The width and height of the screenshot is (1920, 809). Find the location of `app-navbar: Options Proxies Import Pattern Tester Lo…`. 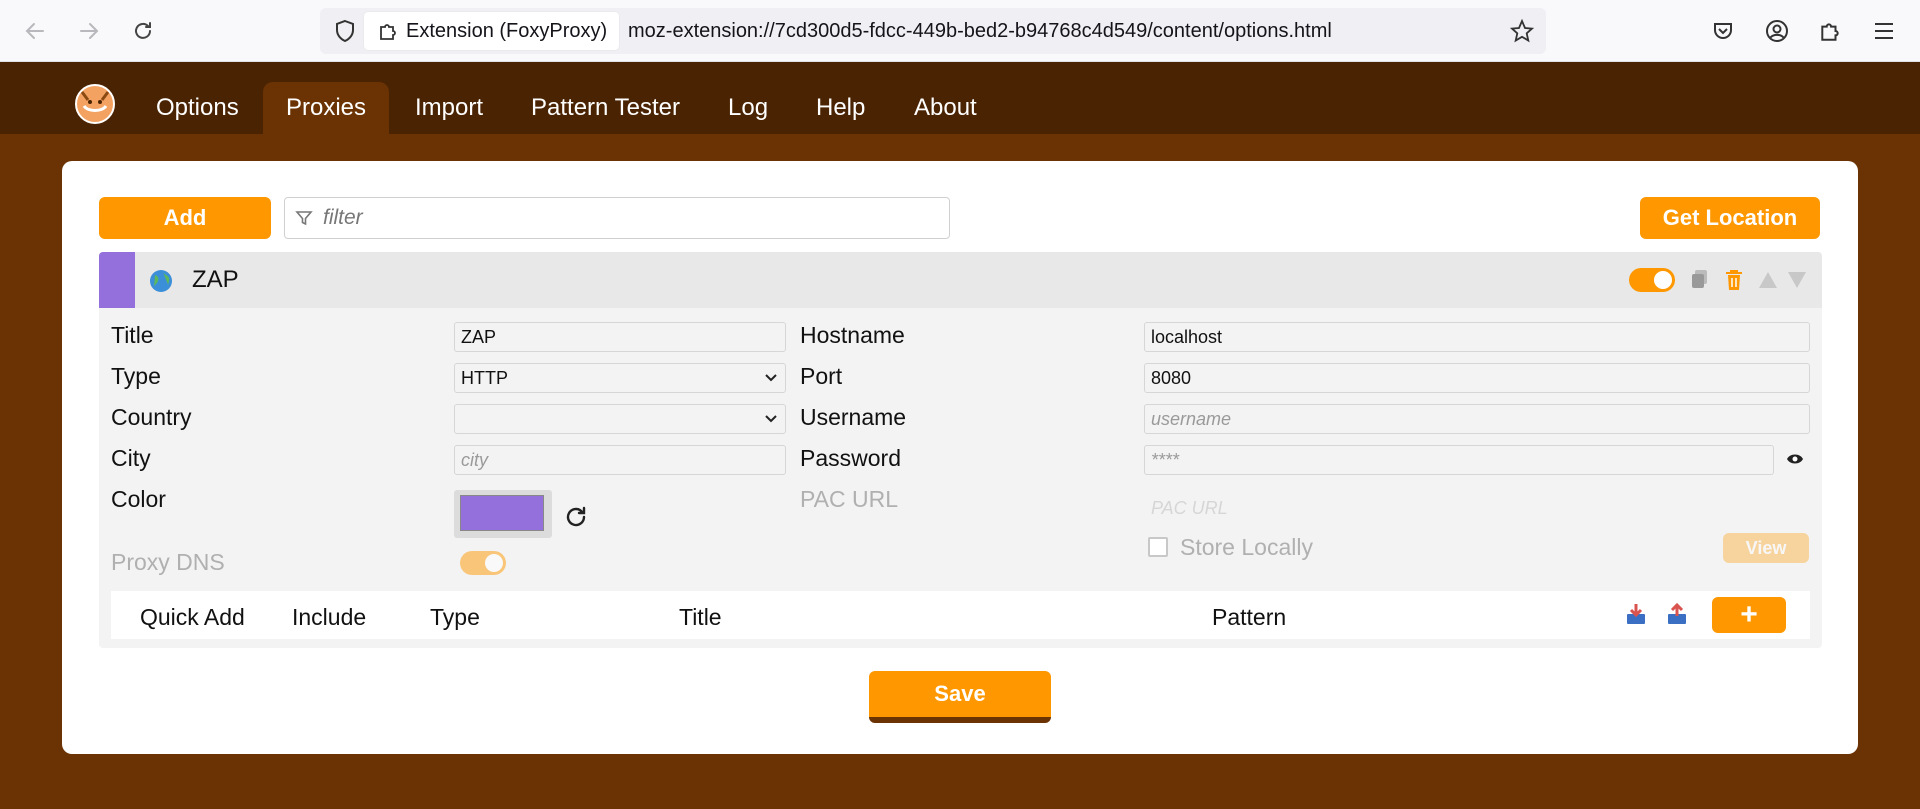

app-navbar: Options Proxies Import Pattern Tester Lo… is located at coordinates (960, 98).